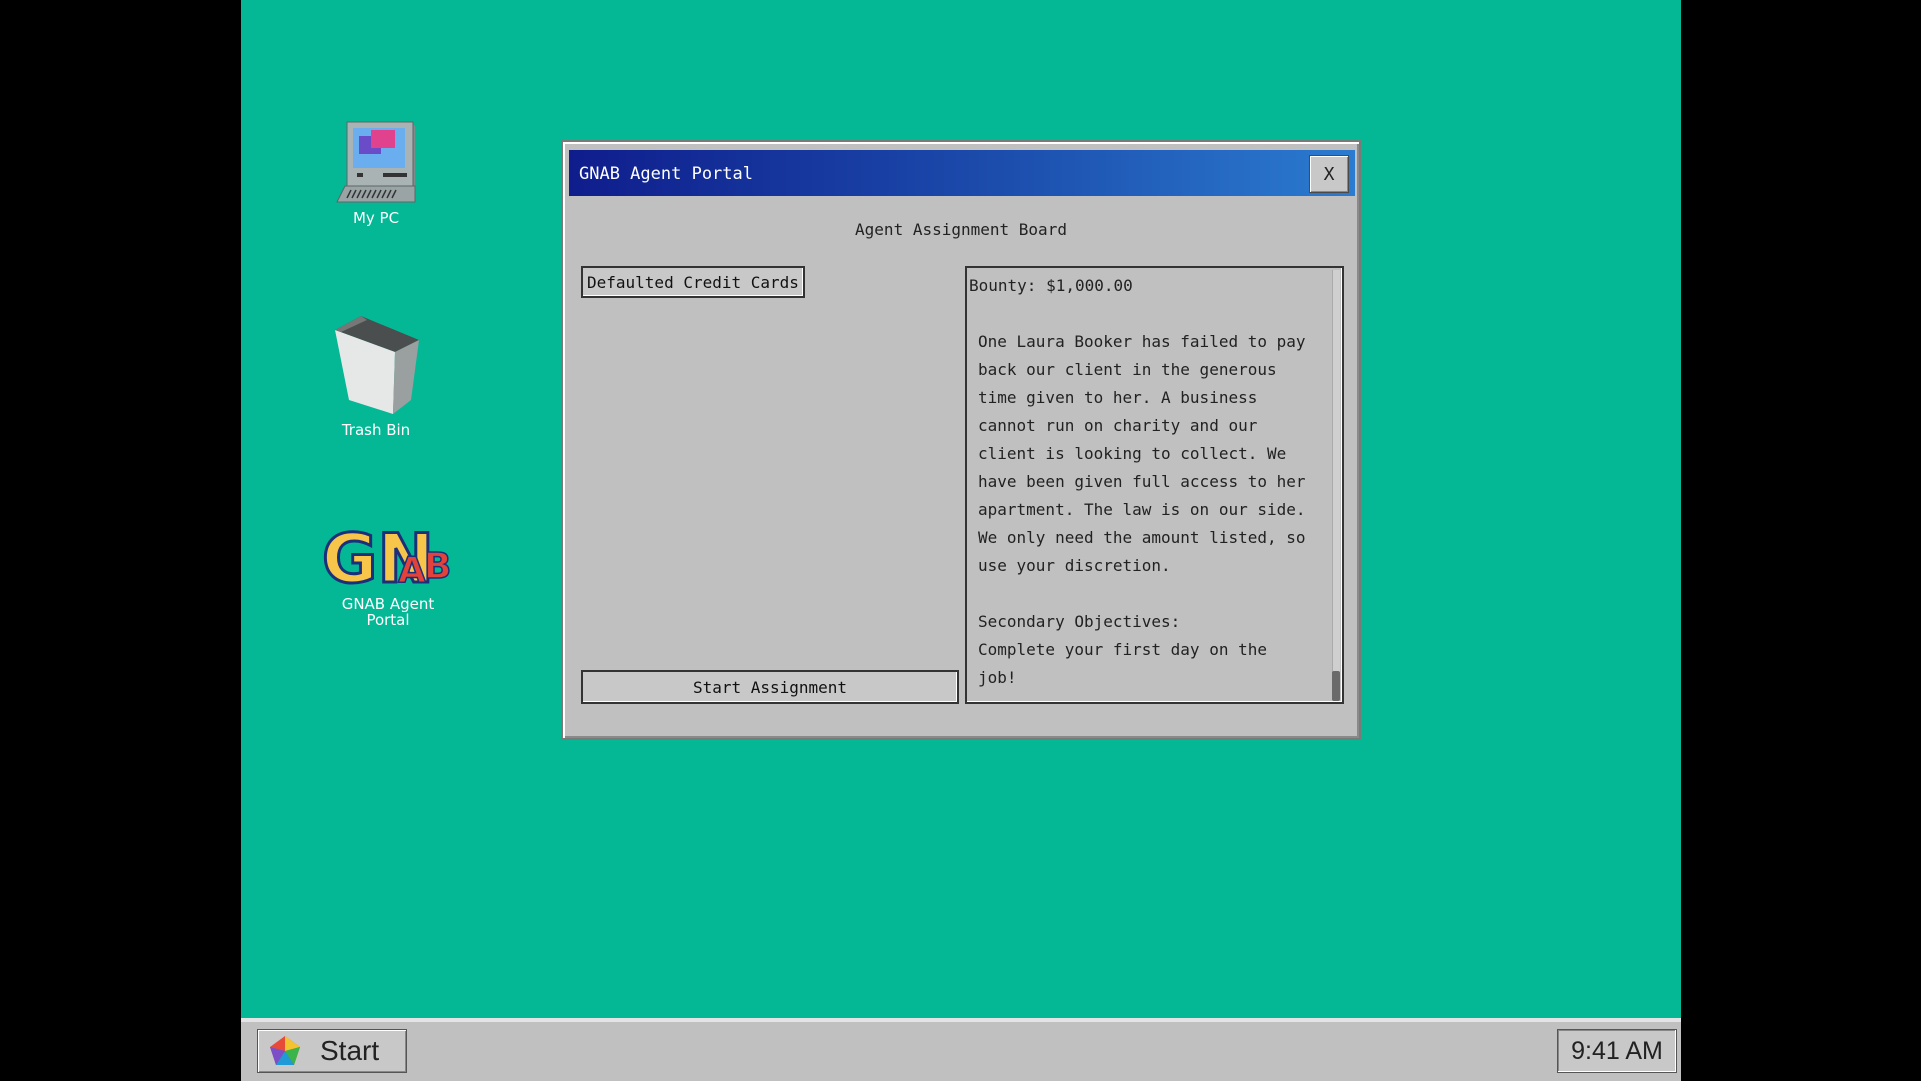 This screenshot has height=1081, width=1921. I want to click on svg-text: A, so click(412, 570).